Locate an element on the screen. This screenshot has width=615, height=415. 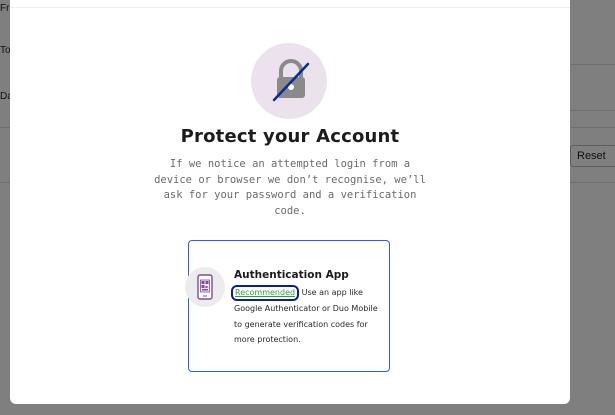
recommended-badge-label: Recommended is located at coordinates (265, 292).